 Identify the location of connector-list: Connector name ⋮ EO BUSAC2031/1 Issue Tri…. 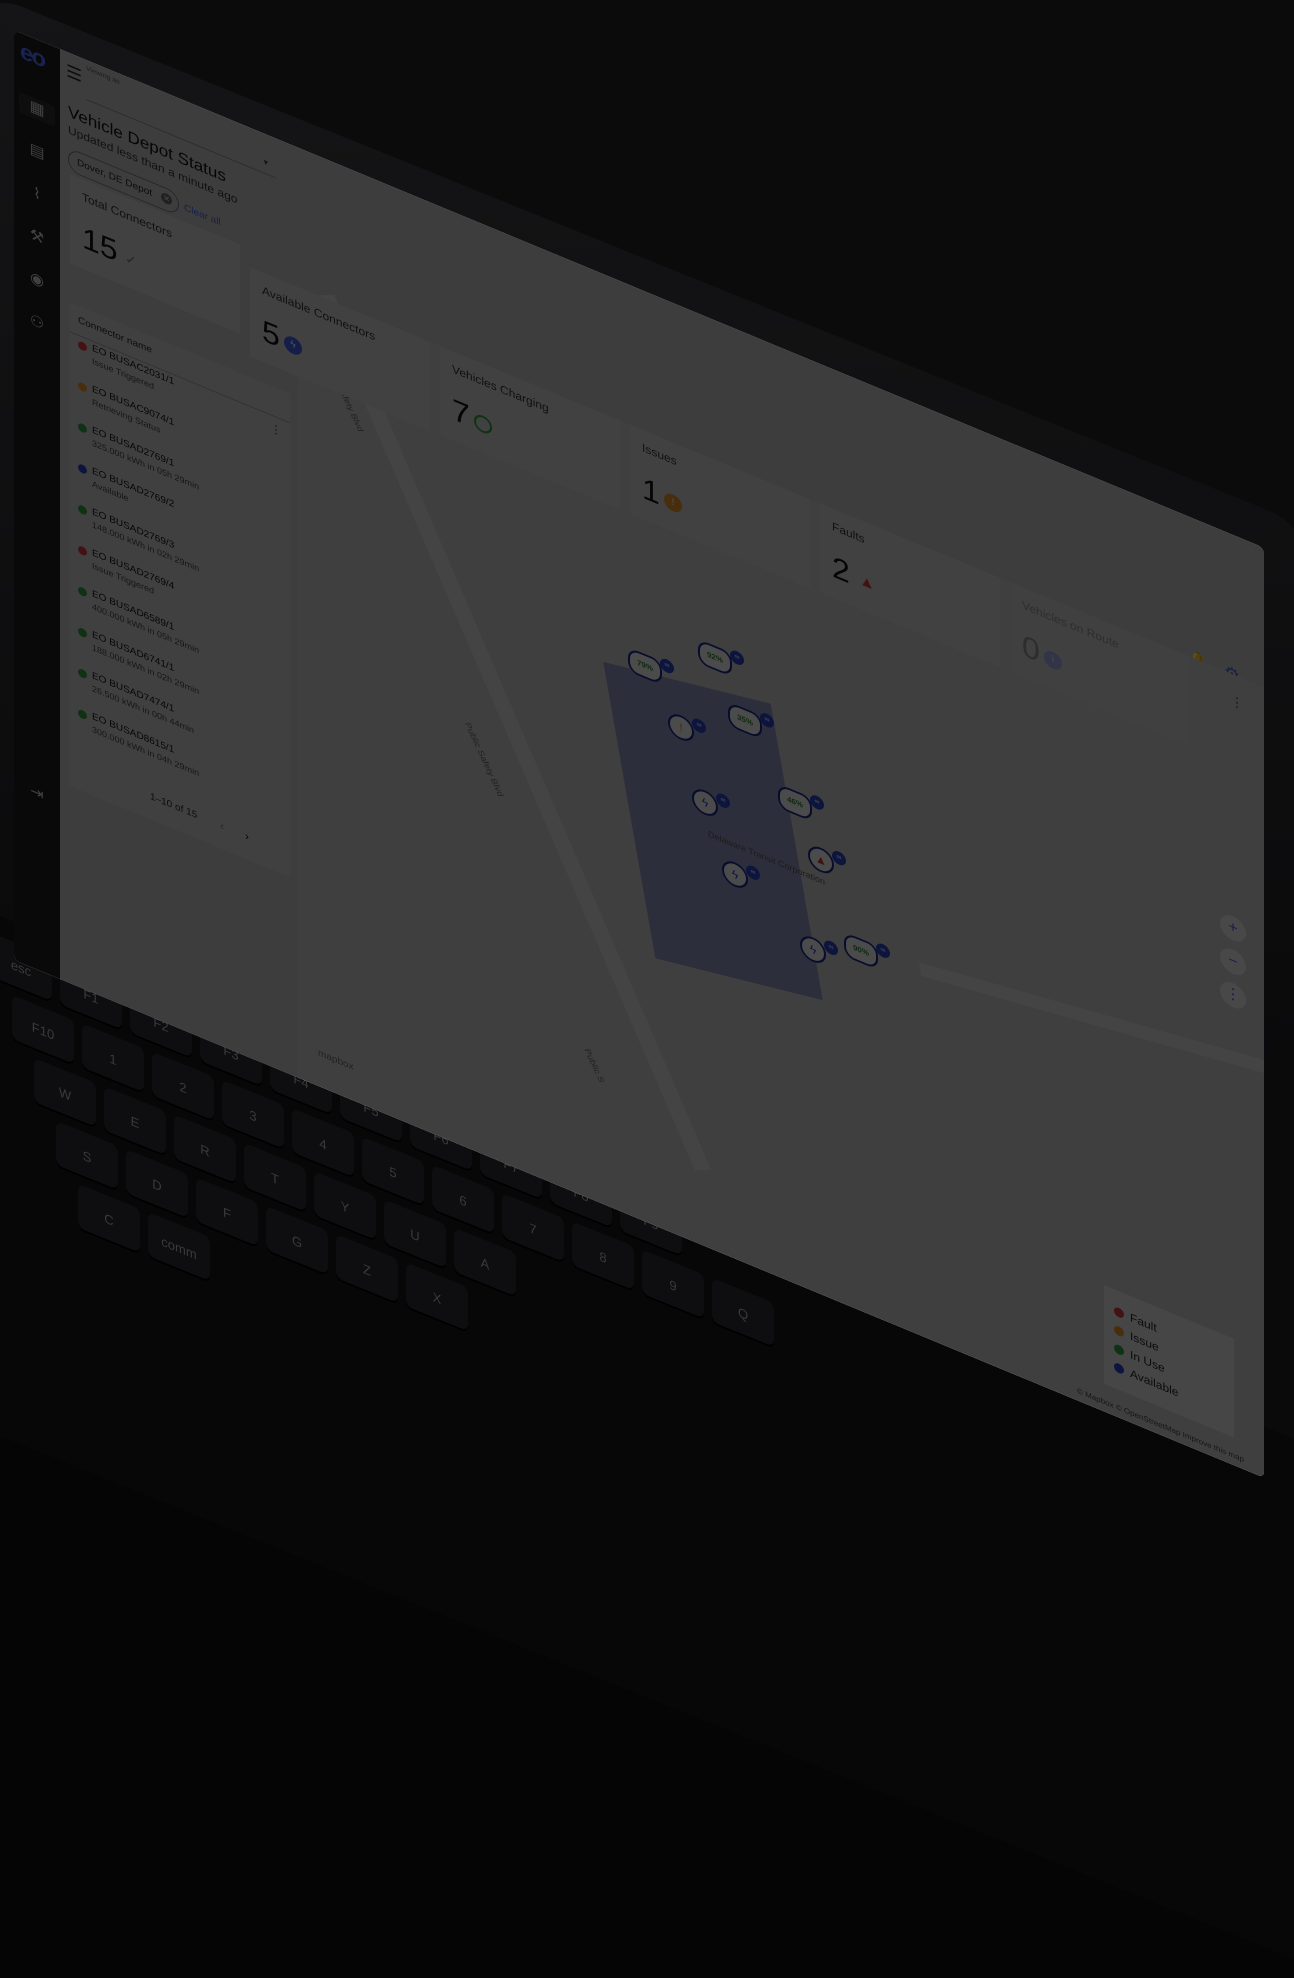
(180, 590).